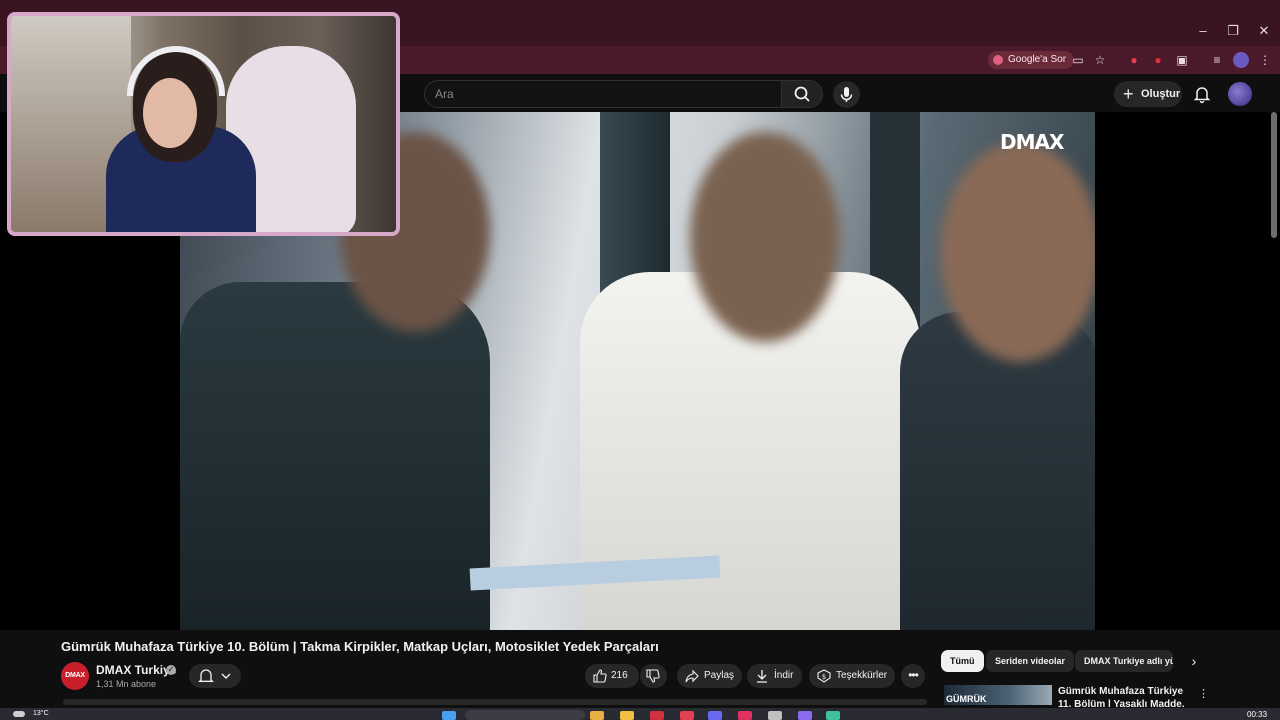 Image resolution: width=1280 pixels, height=720 pixels. What do you see at coordinates (1128, 94) in the screenshot?
I see `plus-icon: +` at bounding box center [1128, 94].